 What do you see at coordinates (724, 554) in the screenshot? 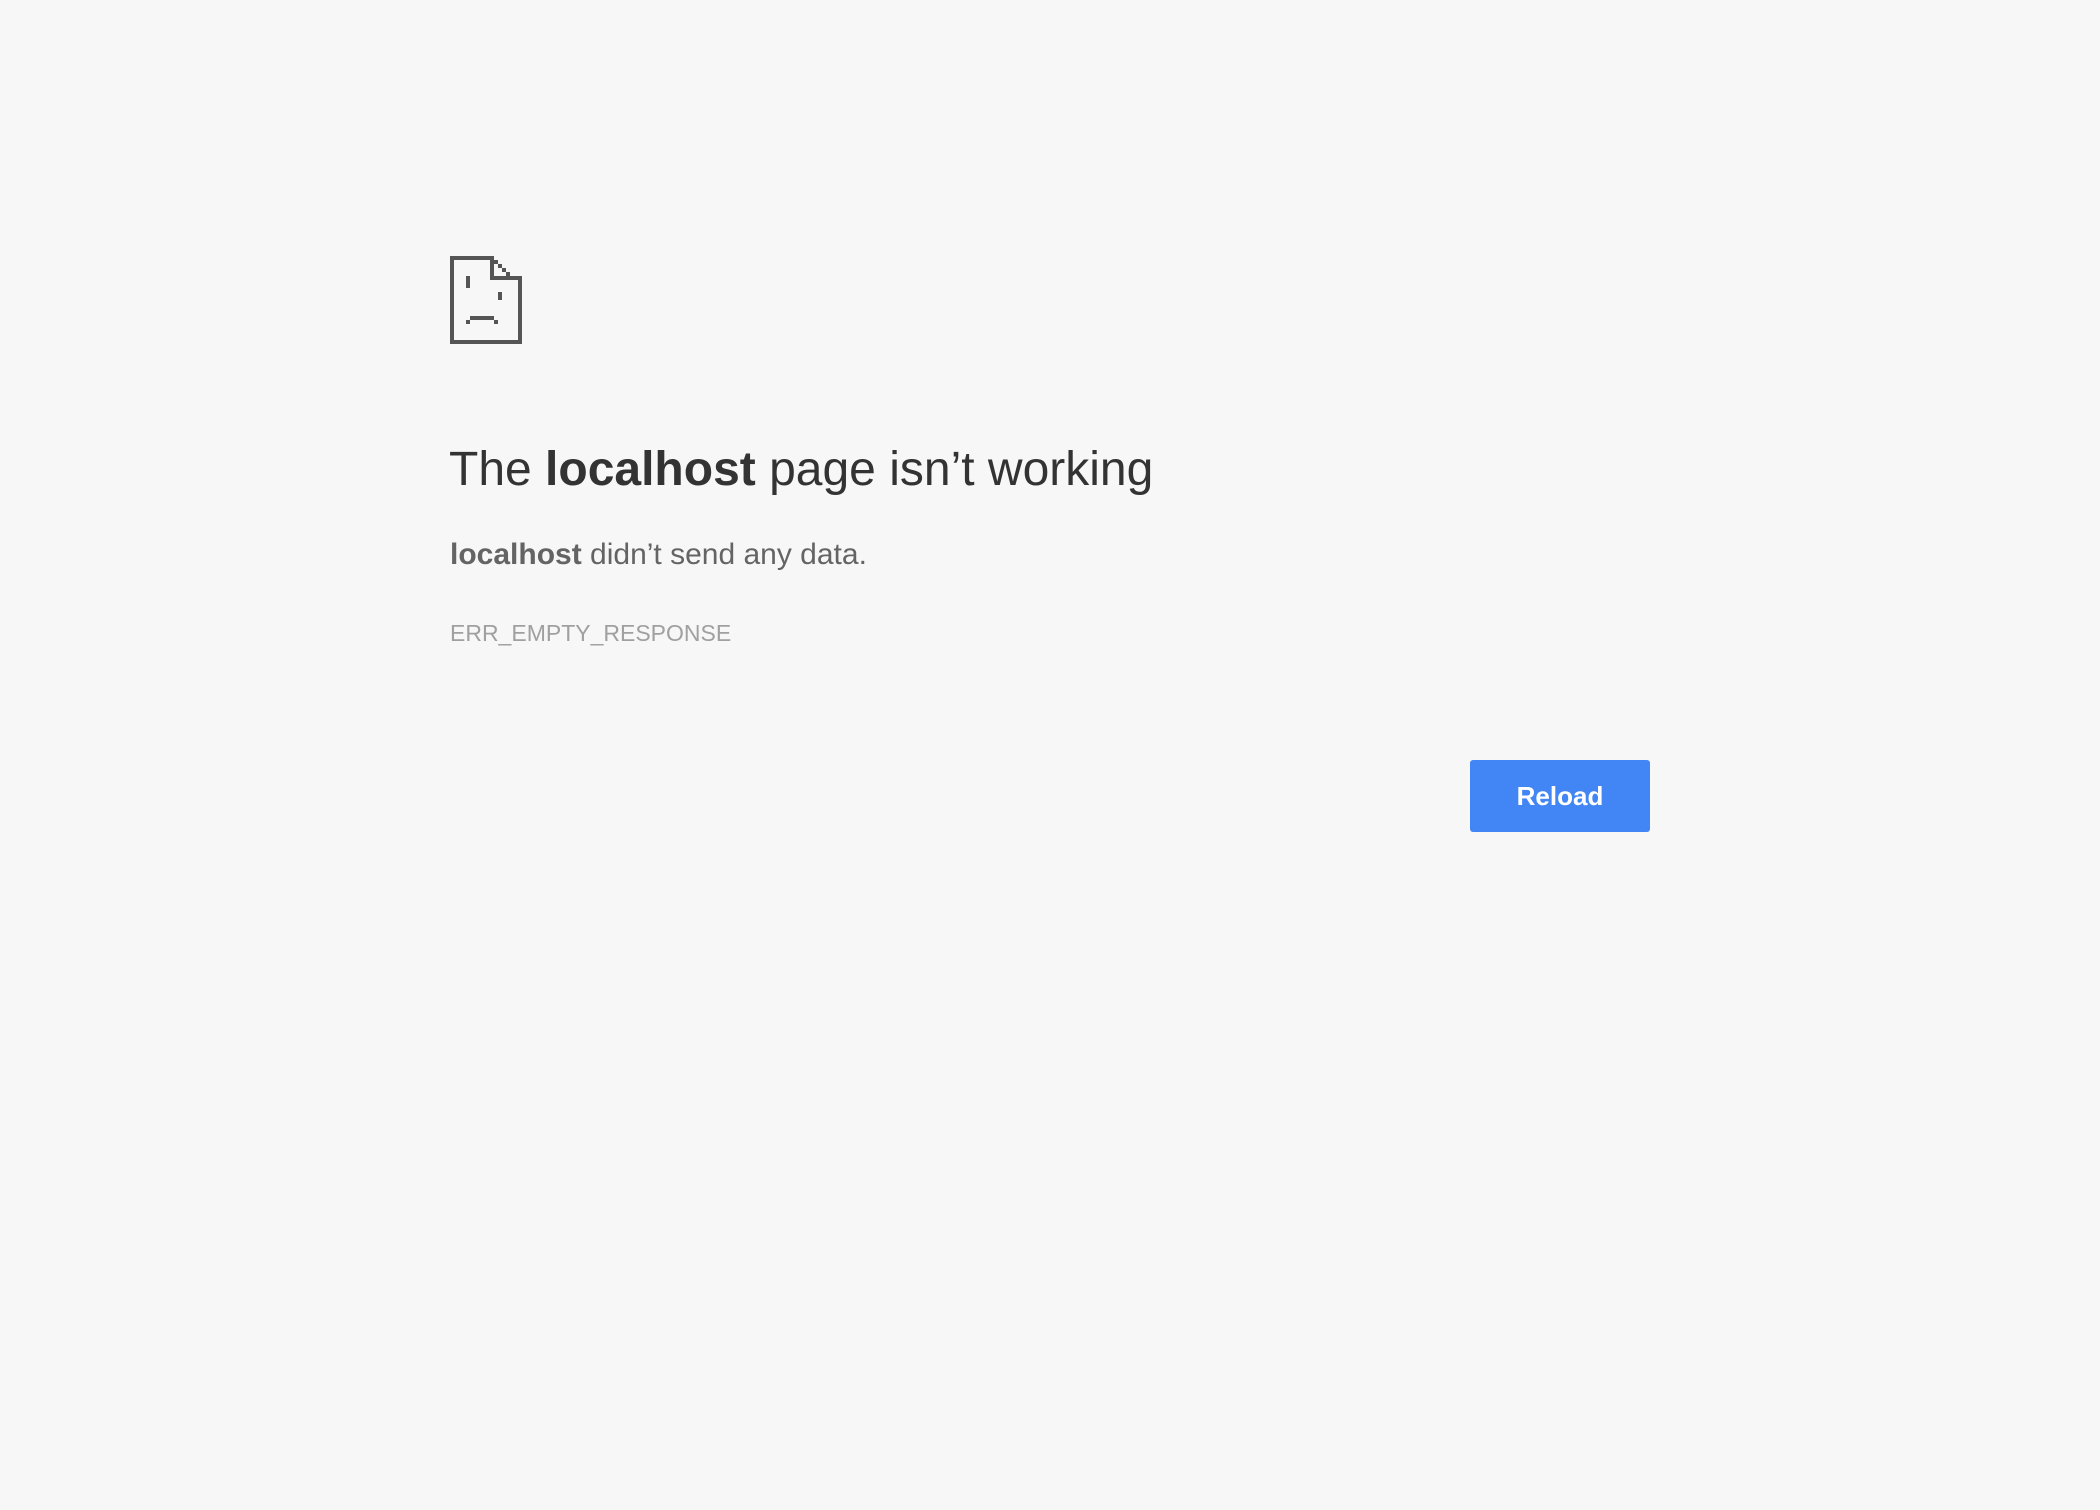
I see `summary-text: didn’t send any data.` at bounding box center [724, 554].